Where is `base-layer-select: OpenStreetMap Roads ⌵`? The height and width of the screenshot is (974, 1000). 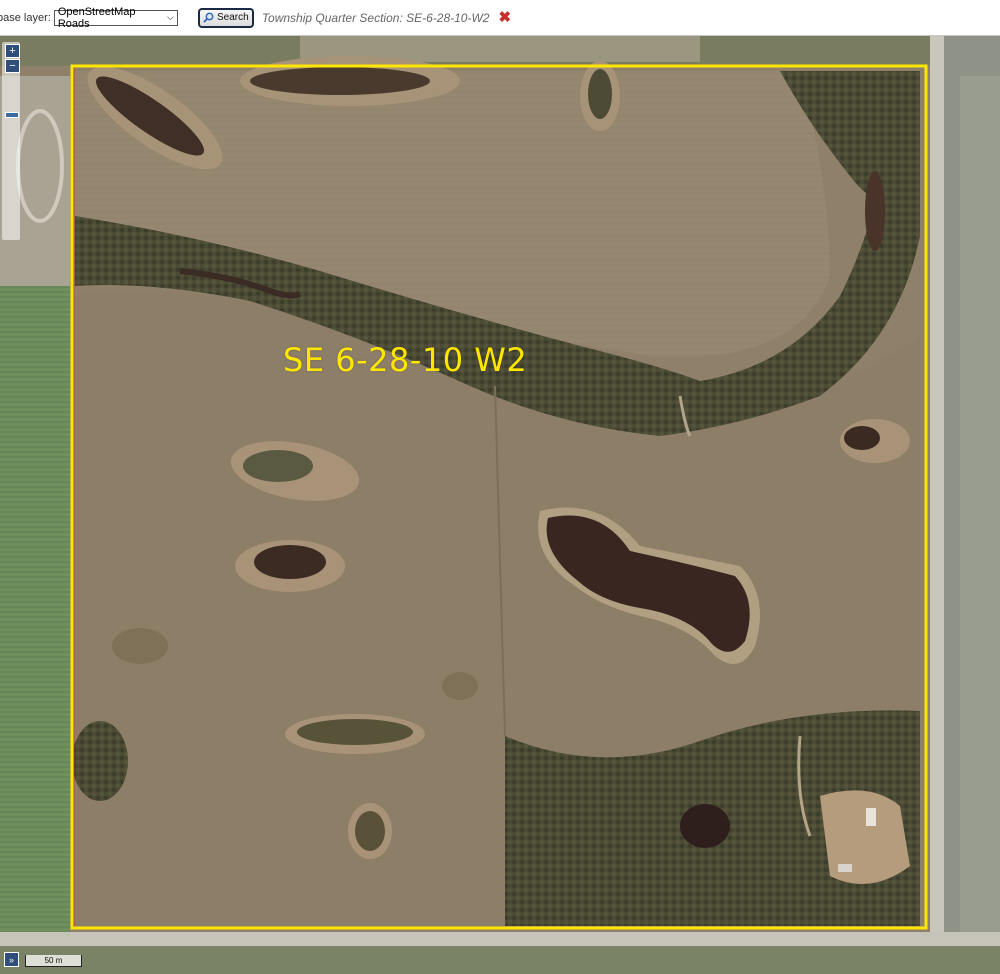
base-layer-select: OpenStreetMap Roads ⌵ is located at coordinates (115, 18).